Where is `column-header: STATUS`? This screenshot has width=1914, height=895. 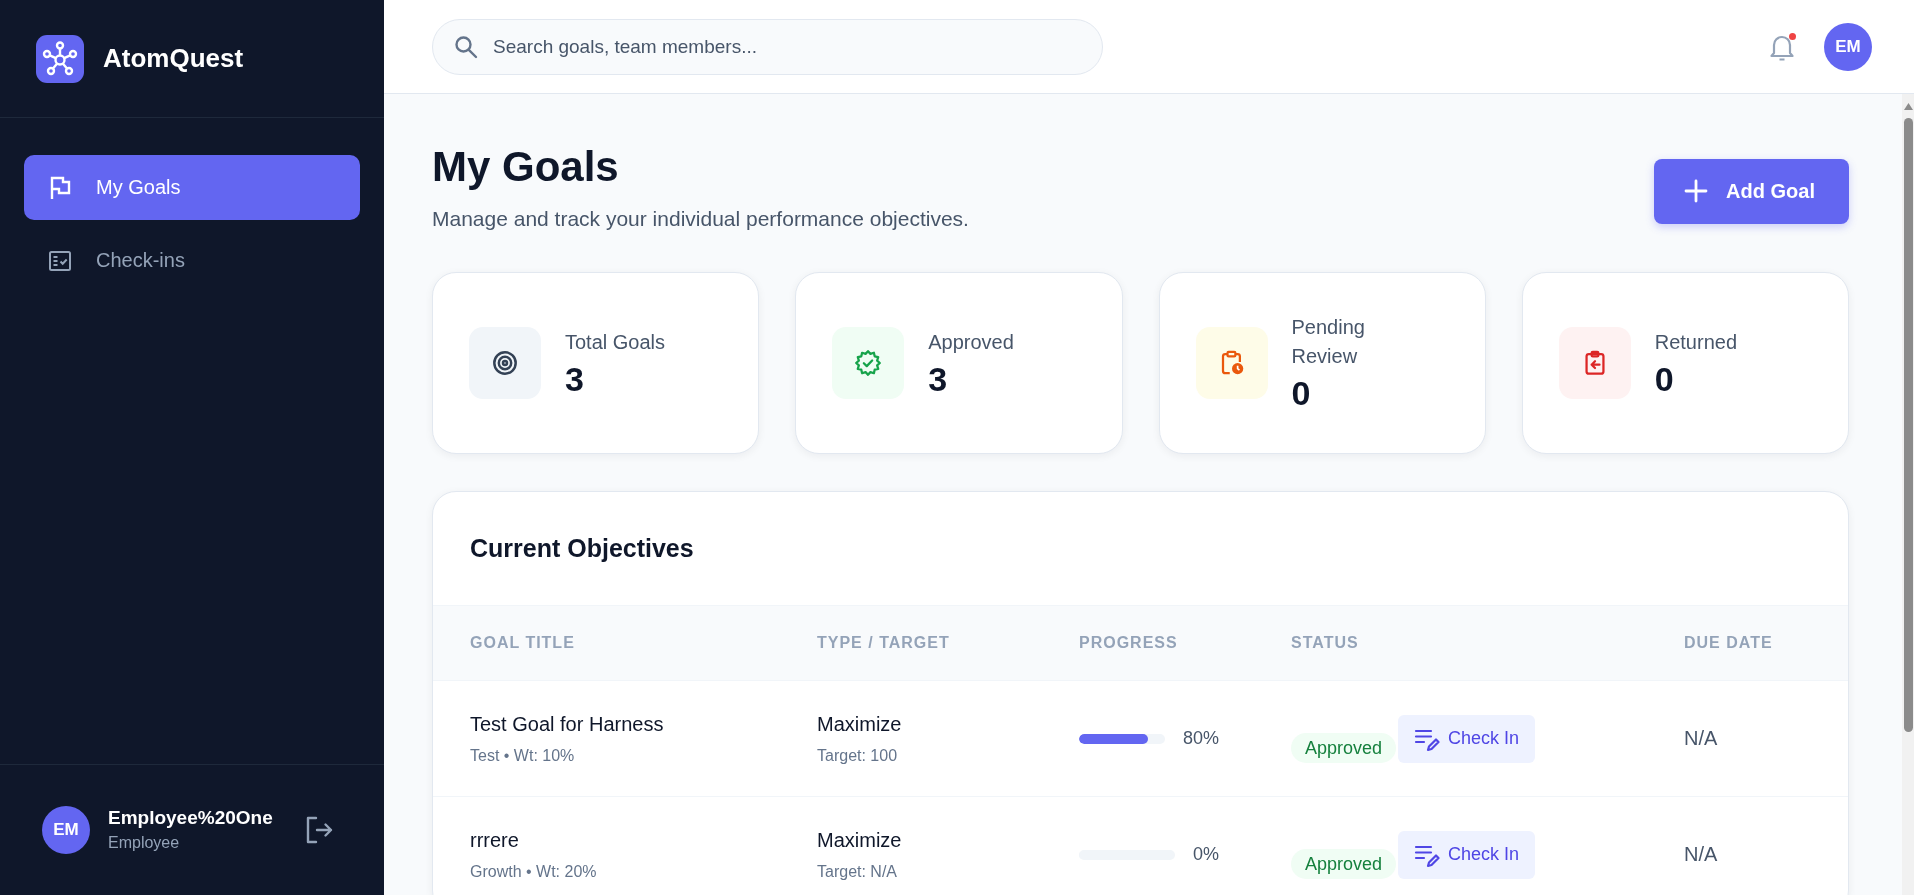
column-header: STATUS is located at coordinates (1325, 643).